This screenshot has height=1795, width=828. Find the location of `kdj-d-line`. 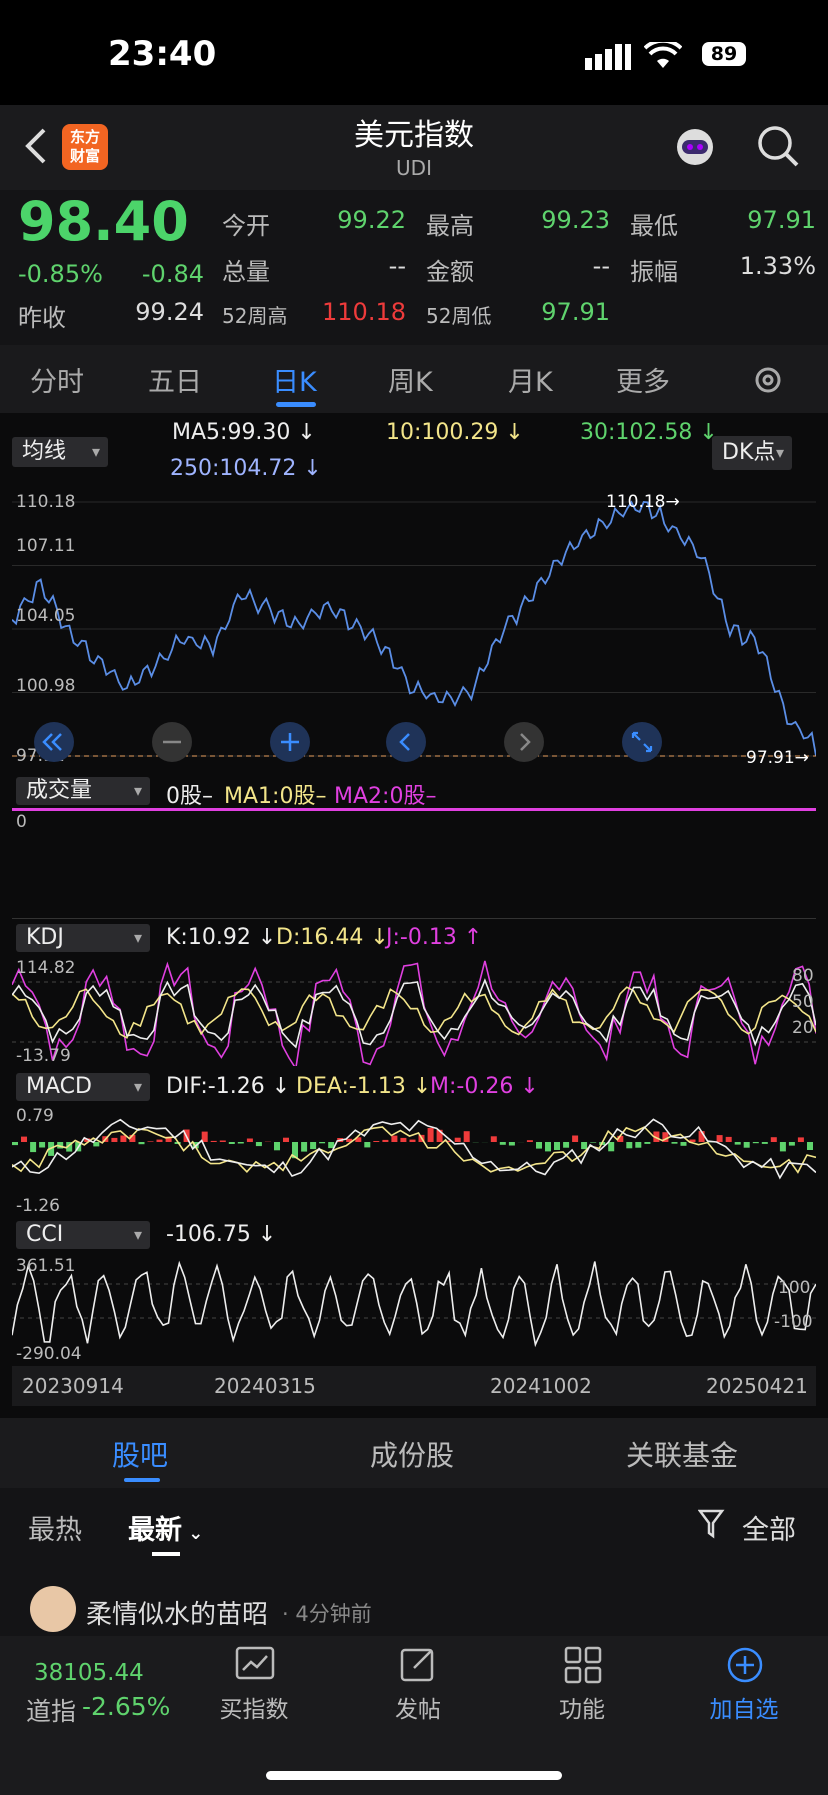

kdj-d-line is located at coordinates (414, 1012).